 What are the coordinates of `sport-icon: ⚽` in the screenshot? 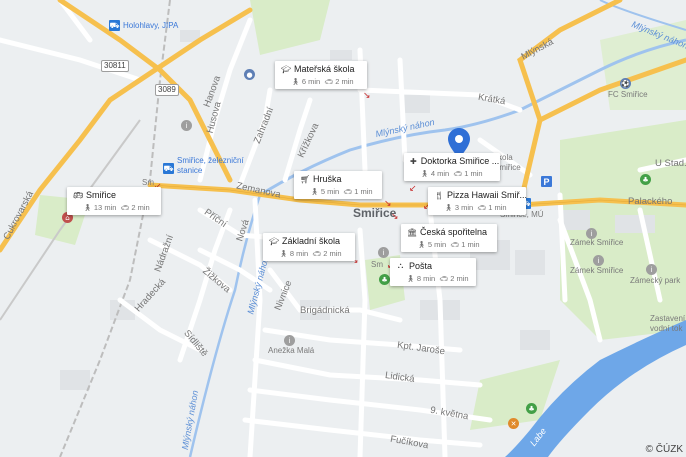 It's located at (625, 83).